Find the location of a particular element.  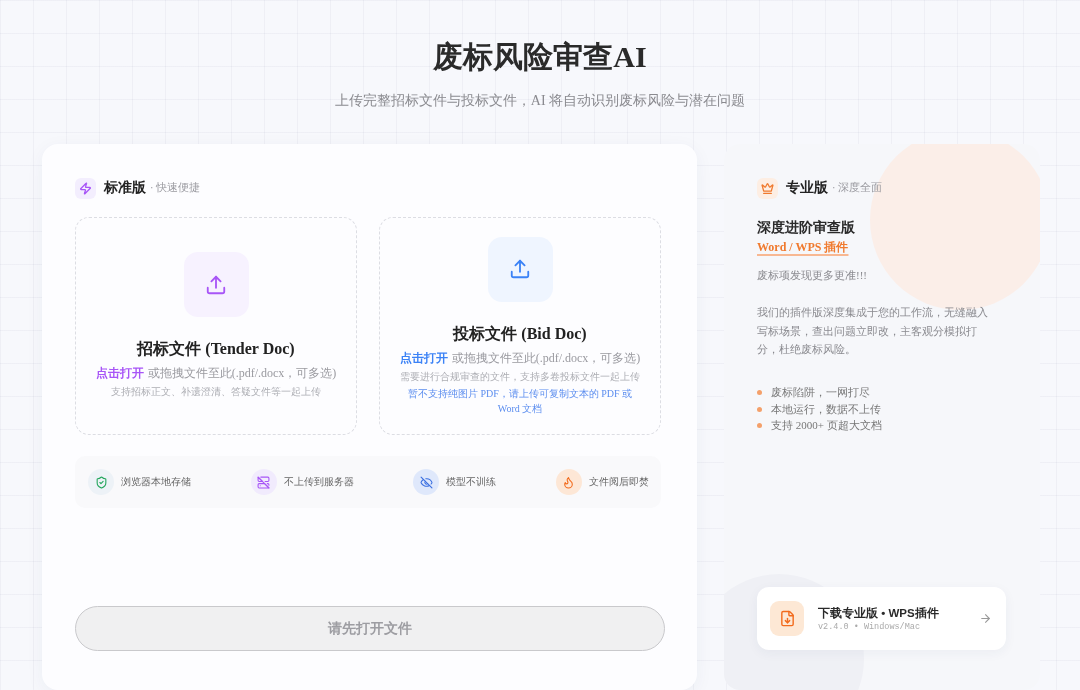

plugin-label: Word / WPS 插件 is located at coordinates (803, 247).